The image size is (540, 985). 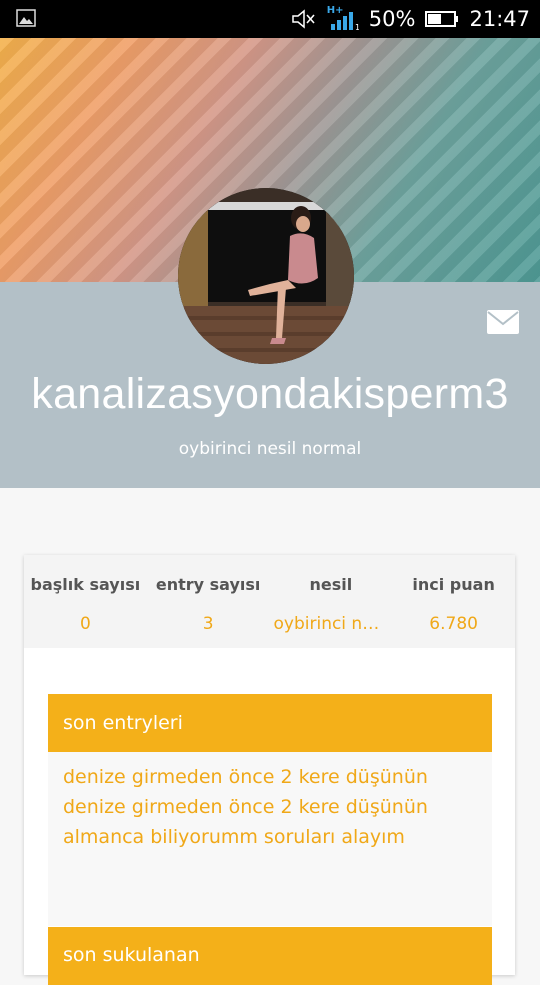 I want to click on entry-link: almanca biliyorumm soruları alayım, so click(x=277, y=837).